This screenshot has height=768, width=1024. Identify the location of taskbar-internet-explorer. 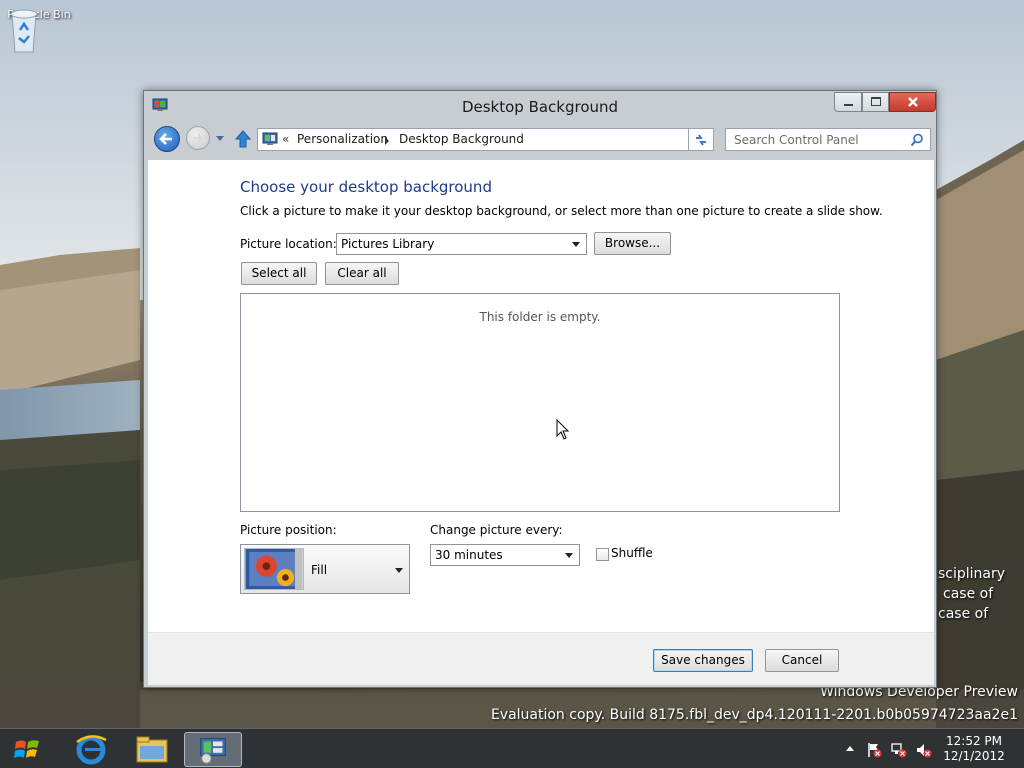
(91, 749).